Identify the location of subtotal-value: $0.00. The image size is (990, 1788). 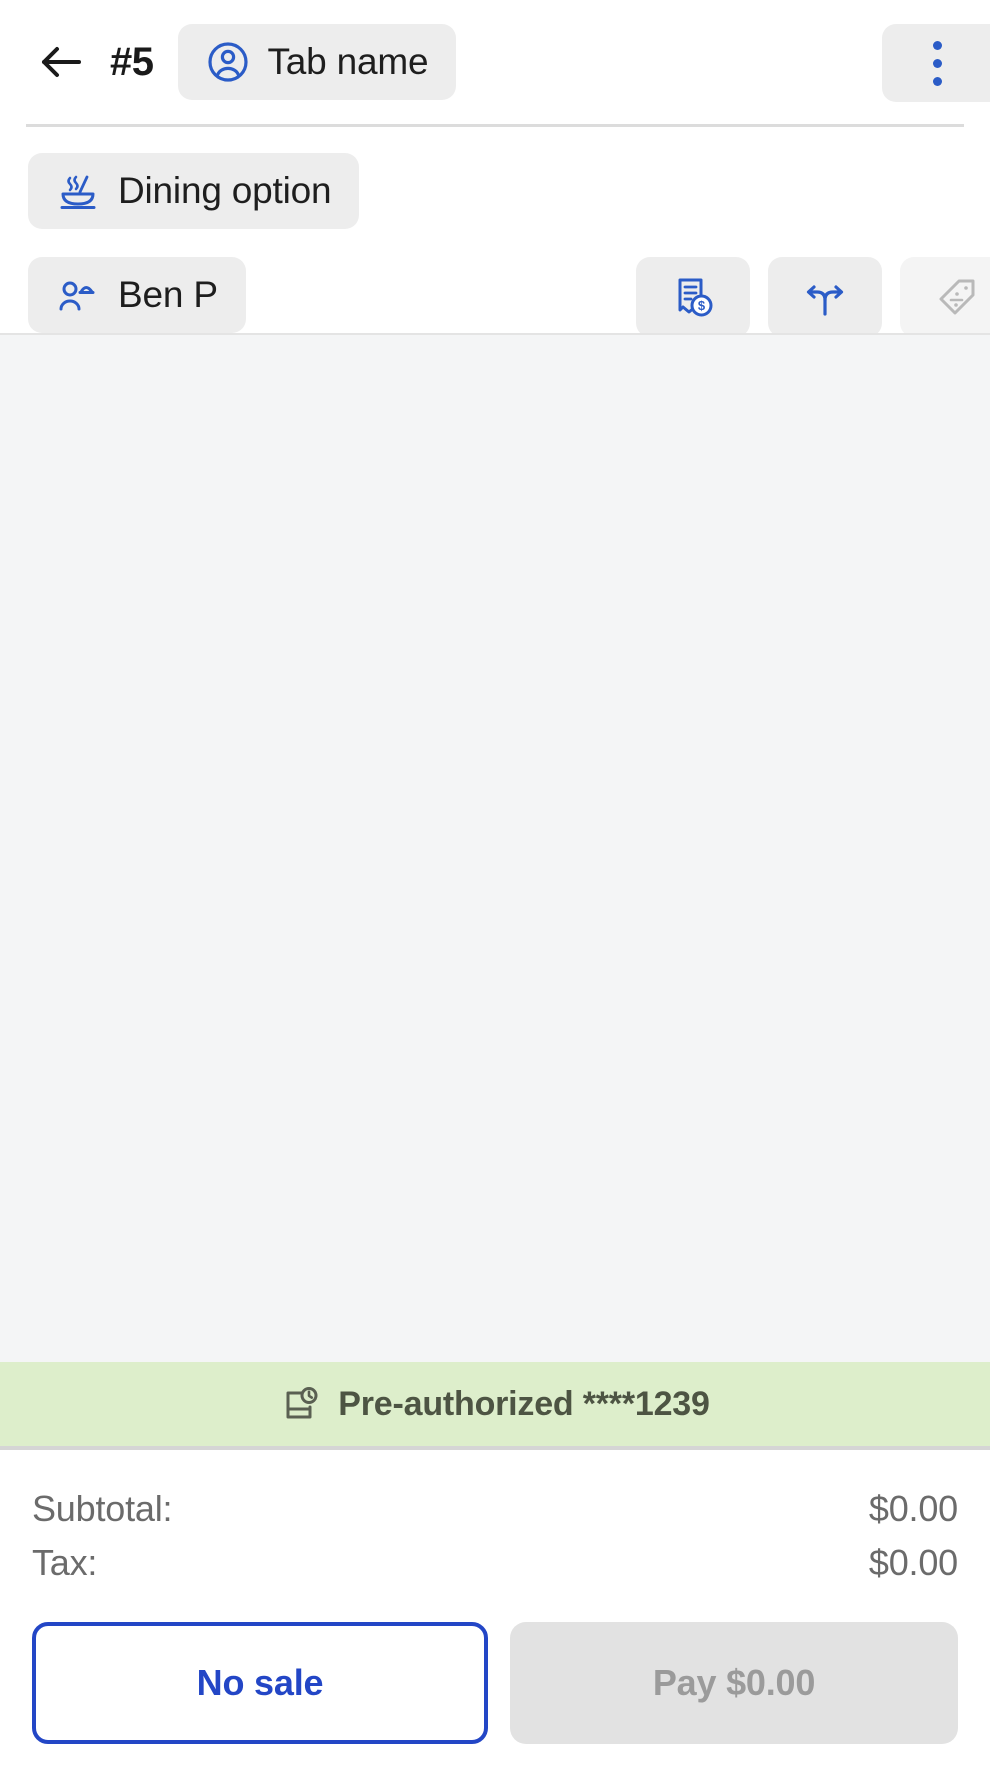
(913, 1508).